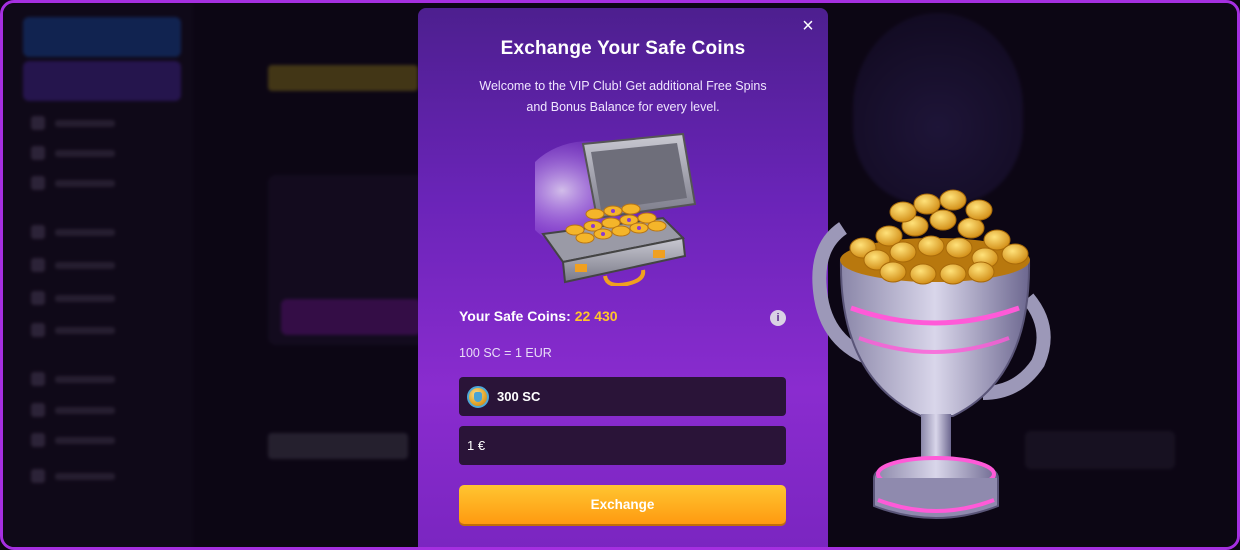  What do you see at coordinates (623, 48) in the screenshot?
I see `modal-title: Exchange Your Safe Coins` at bounding box center [623, 48].